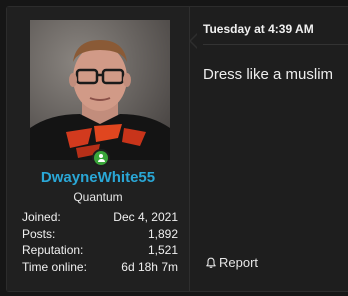 The image size is (348, 296). Describe the element at coordinates (39, 233) in the screenshot. I see `stat-label: Posts:` at that location.